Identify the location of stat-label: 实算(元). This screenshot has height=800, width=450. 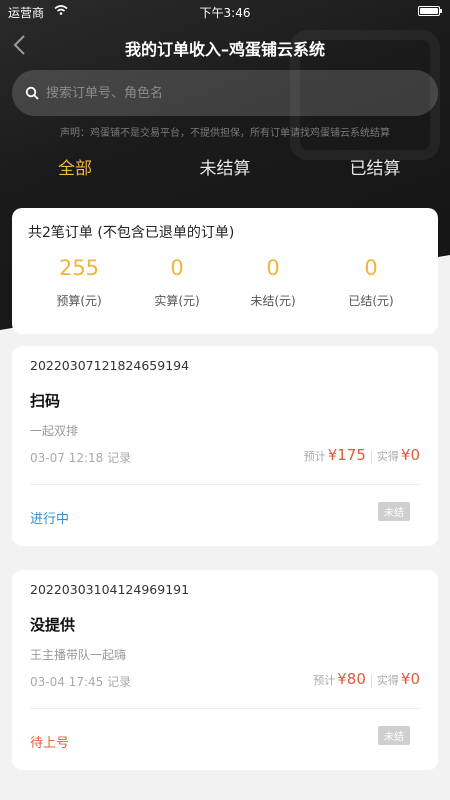
(177, 301).